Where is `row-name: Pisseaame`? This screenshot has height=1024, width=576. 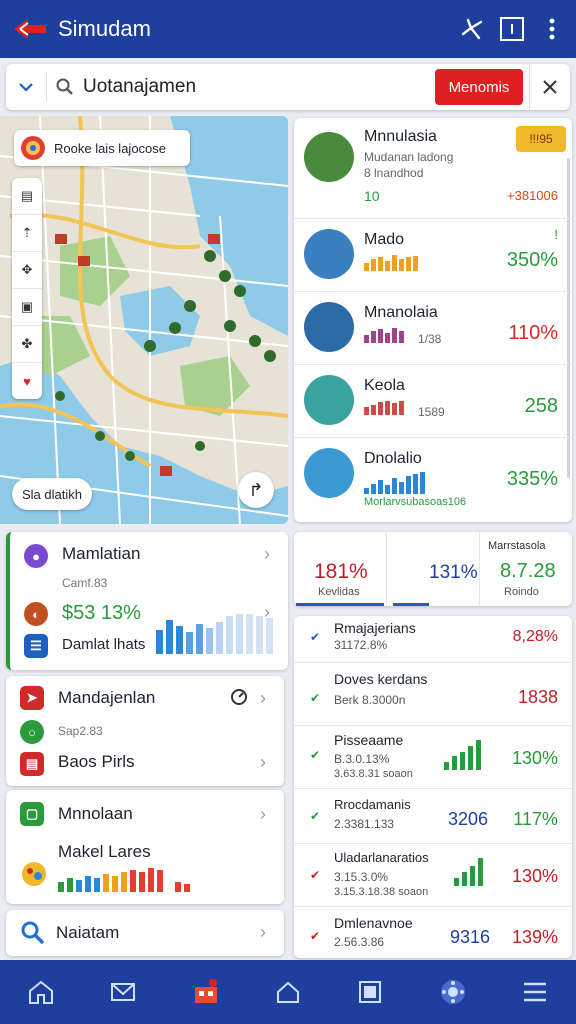
row-name: Pisseaame is located at coordinates (369, 740).